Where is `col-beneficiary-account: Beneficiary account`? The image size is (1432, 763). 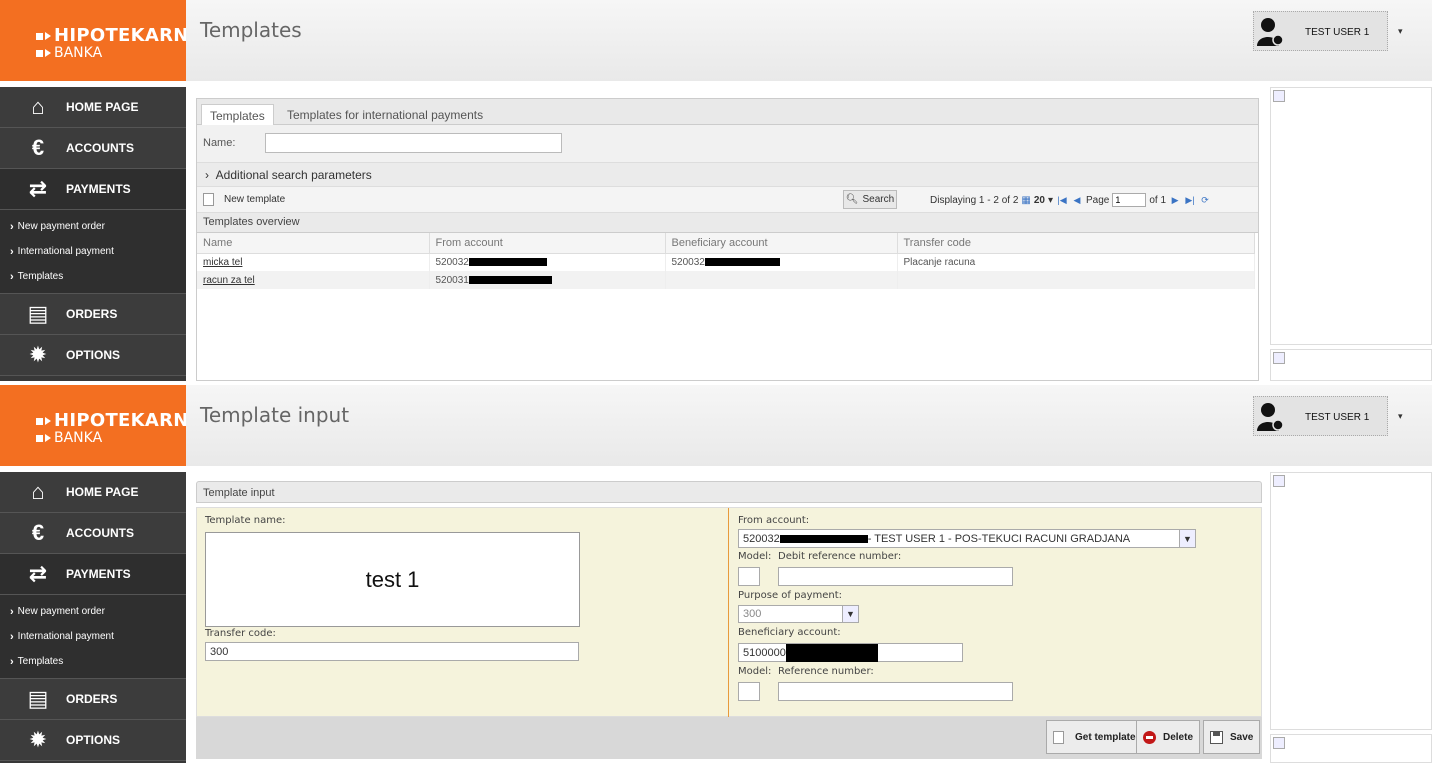
col-beneficiary-account: Beneficiary account is located at coordinates (781, 243).